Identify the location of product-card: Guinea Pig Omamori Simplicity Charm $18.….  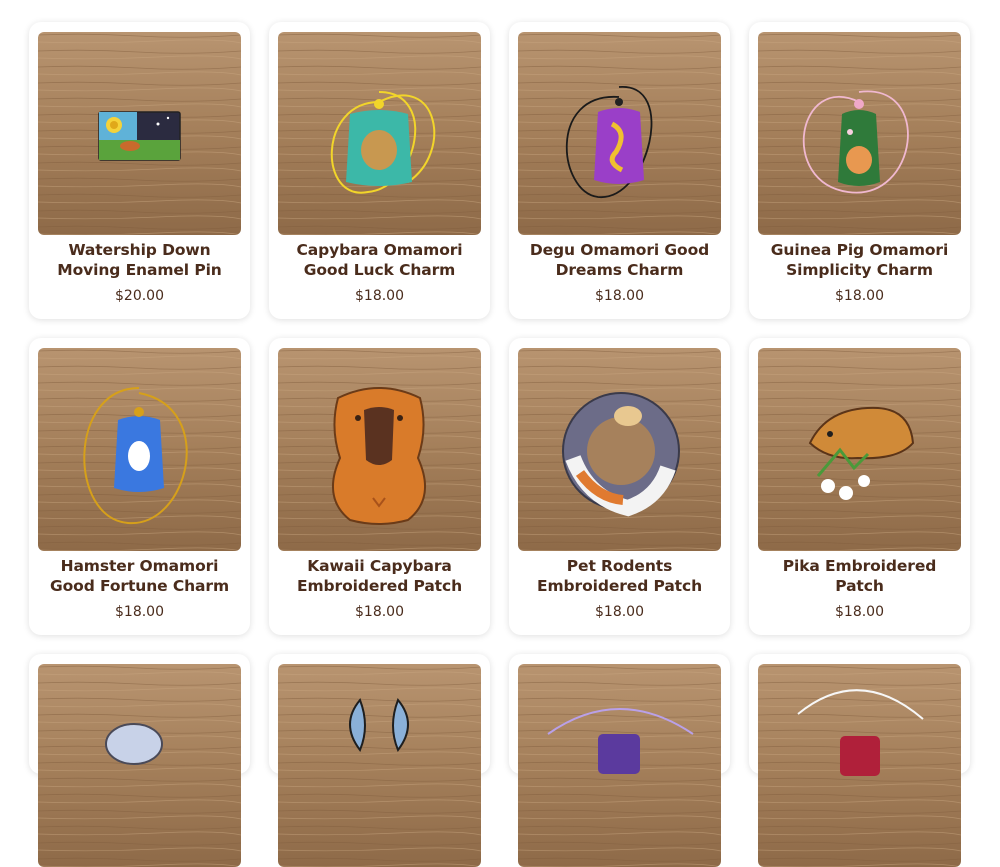
(859, 170).